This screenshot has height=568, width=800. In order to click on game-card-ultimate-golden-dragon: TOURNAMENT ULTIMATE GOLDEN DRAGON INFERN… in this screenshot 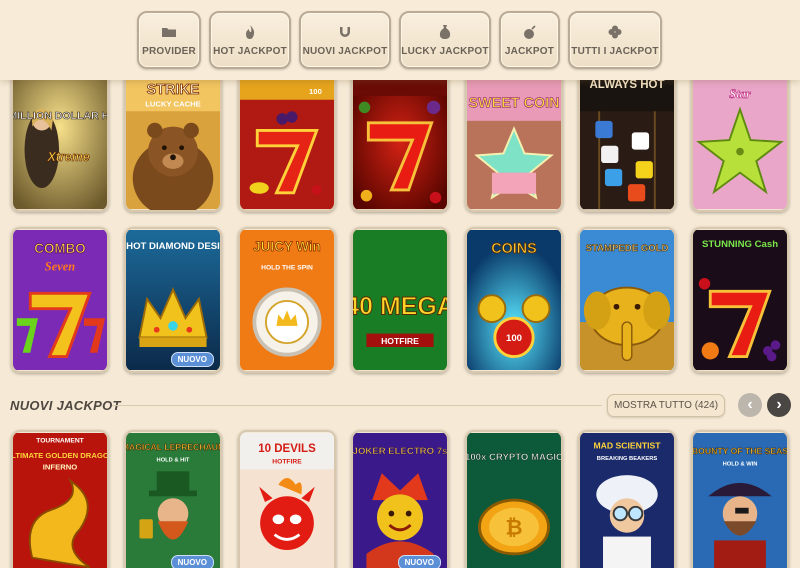, I will do `click(60, 499)`.